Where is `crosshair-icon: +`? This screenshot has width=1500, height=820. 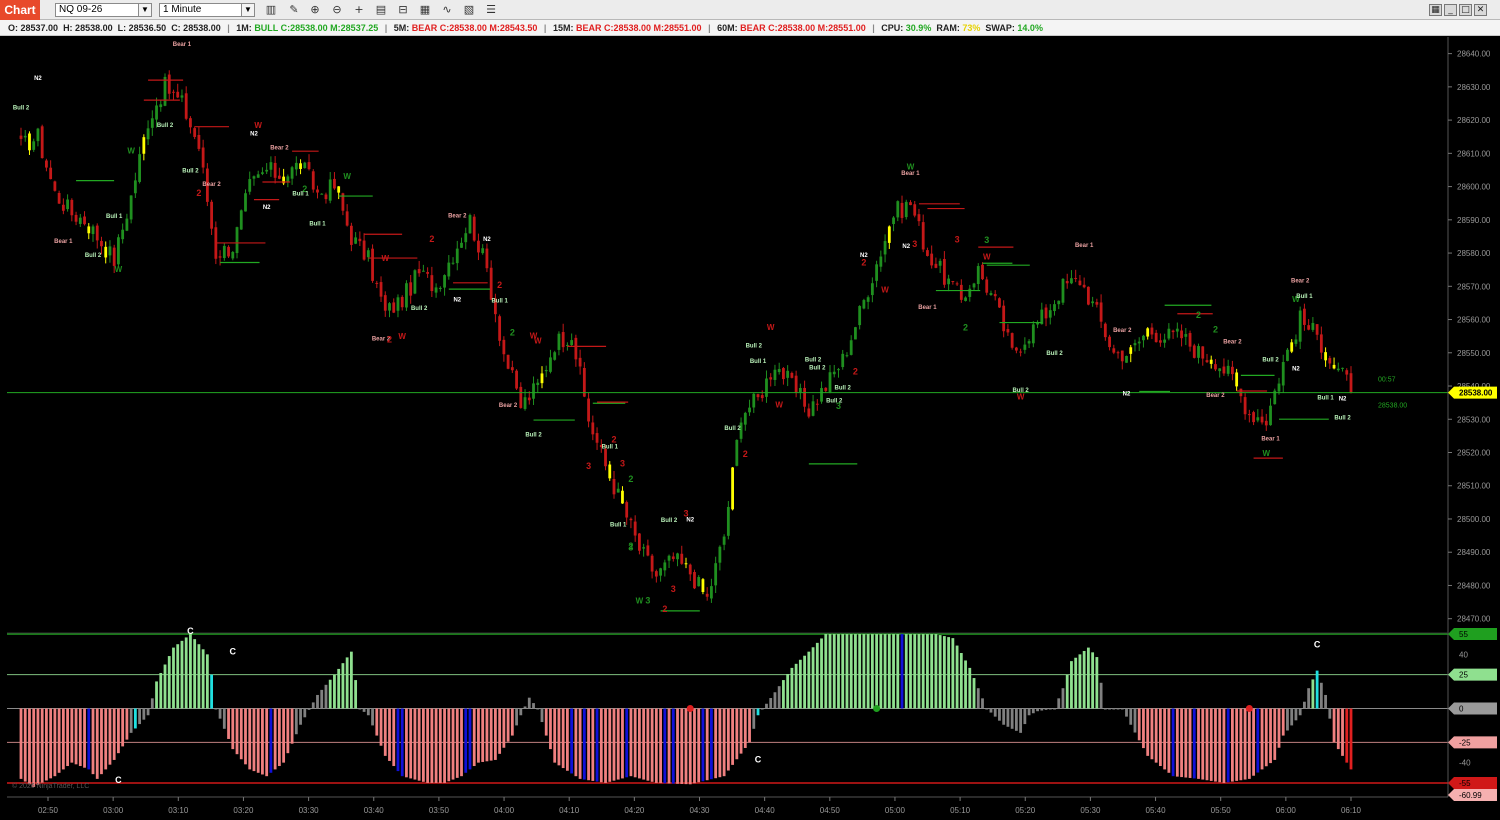 crosshair-icon: + is located at coordinates (359, 10).